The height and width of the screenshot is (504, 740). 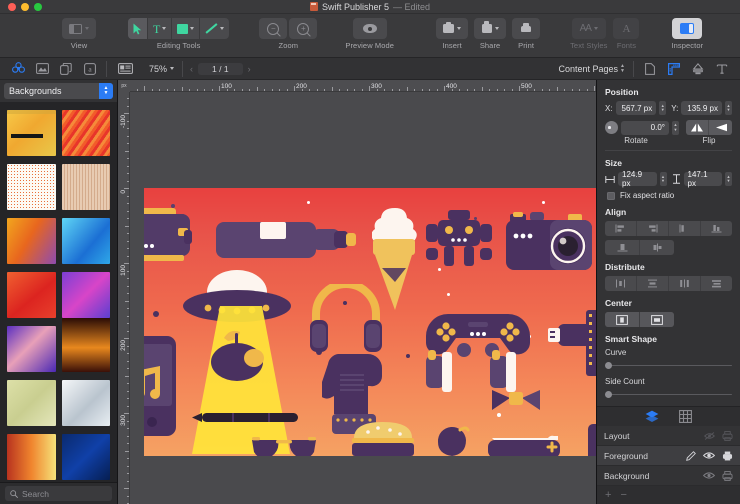 What do you see at coordinates (191, 69) in the screenshot?
I see `prev-page-button: ‹` at bounding box center [191, 69].